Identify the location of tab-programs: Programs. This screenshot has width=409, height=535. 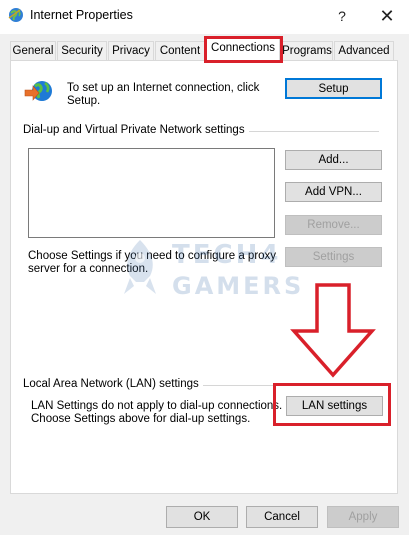
(307, 50).